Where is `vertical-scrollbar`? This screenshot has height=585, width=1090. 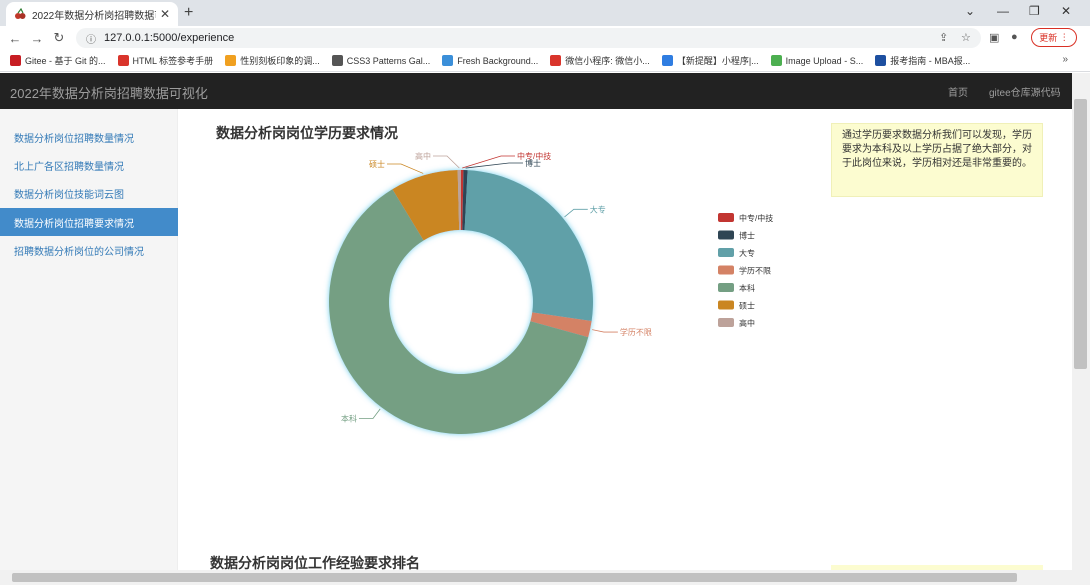
vertical-scrollbar is located at coordinates (1081, 321).